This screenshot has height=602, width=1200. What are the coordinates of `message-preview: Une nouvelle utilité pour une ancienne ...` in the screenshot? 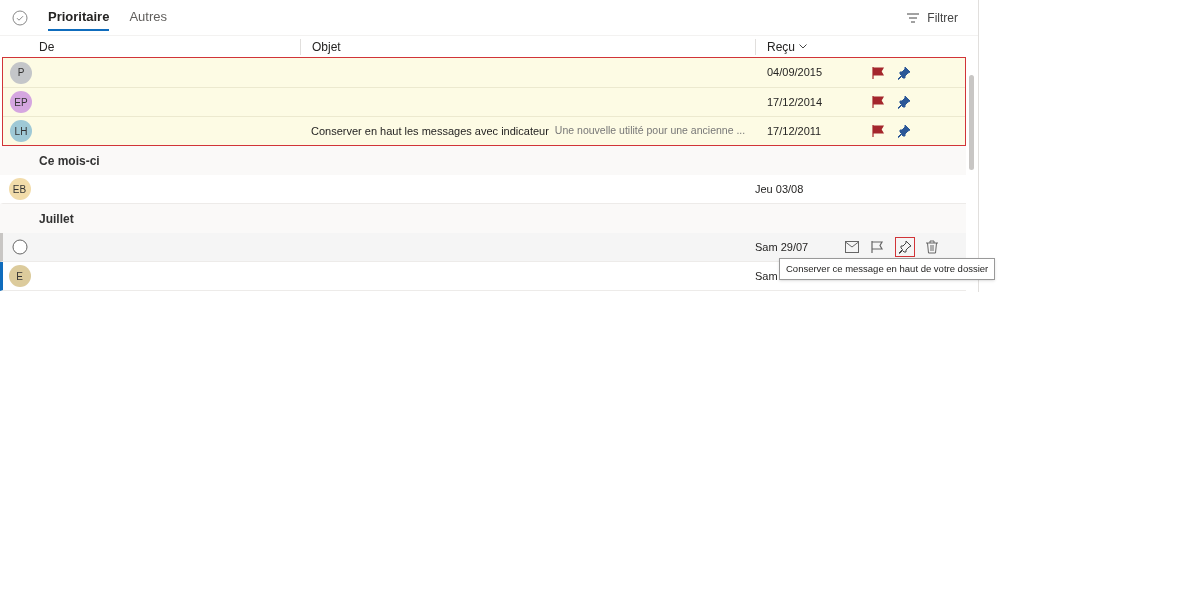 It's located at (650, 130).